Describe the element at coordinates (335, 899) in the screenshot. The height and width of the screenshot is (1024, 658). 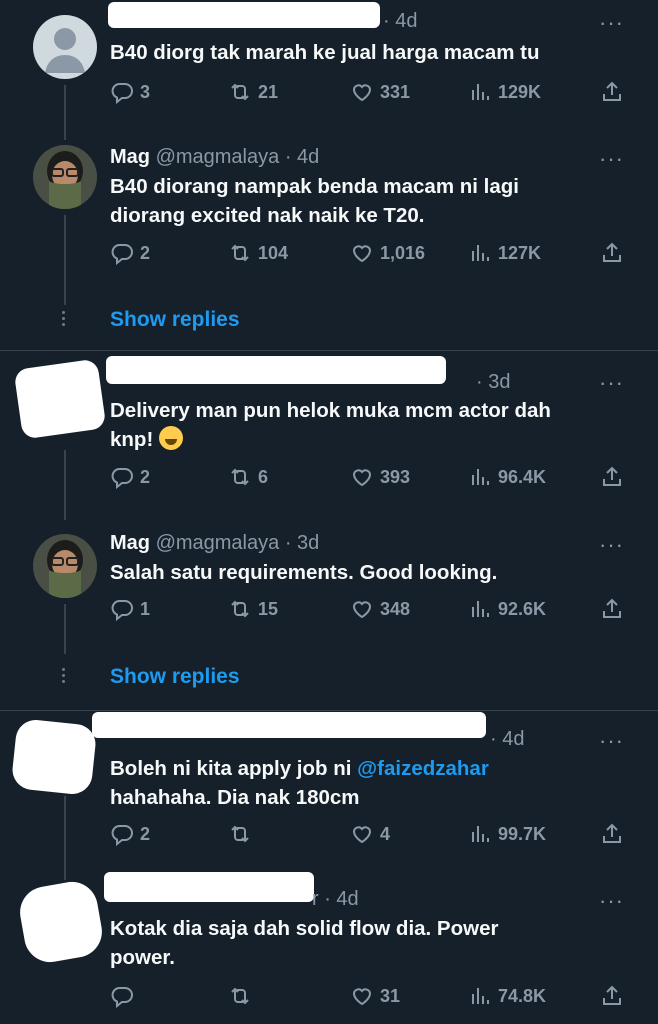
I see `timestamp: r · 4d` at that location.